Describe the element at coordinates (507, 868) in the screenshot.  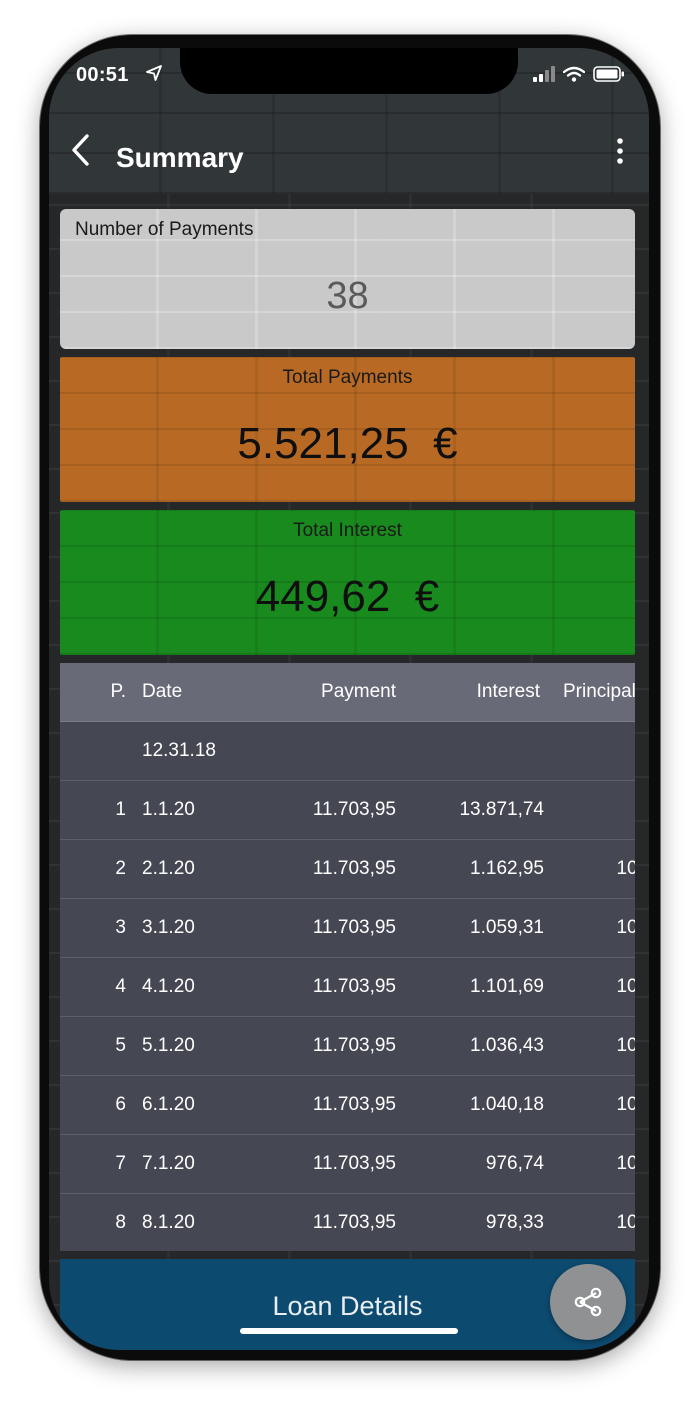
I see `cell-interest: 1.162,95` at that location.